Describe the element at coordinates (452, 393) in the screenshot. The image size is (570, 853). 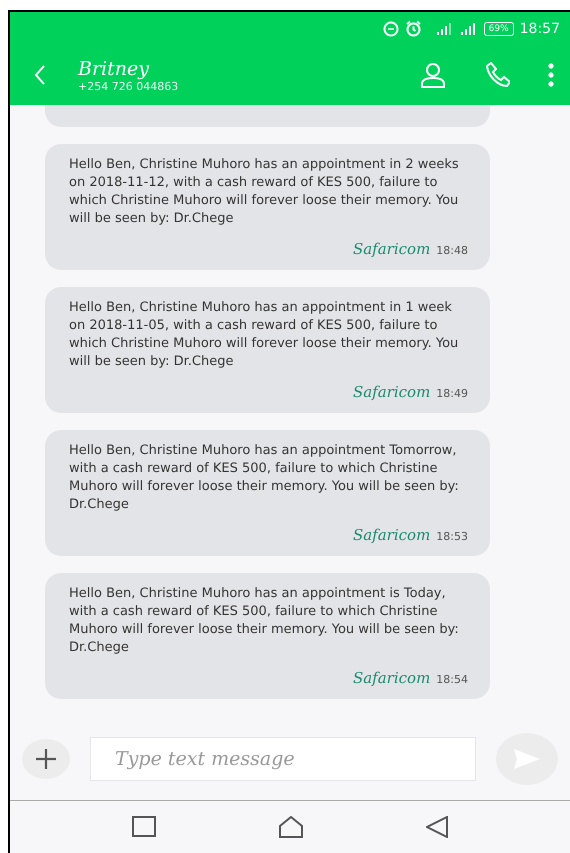
I see `message-time: 18:49` at that location.